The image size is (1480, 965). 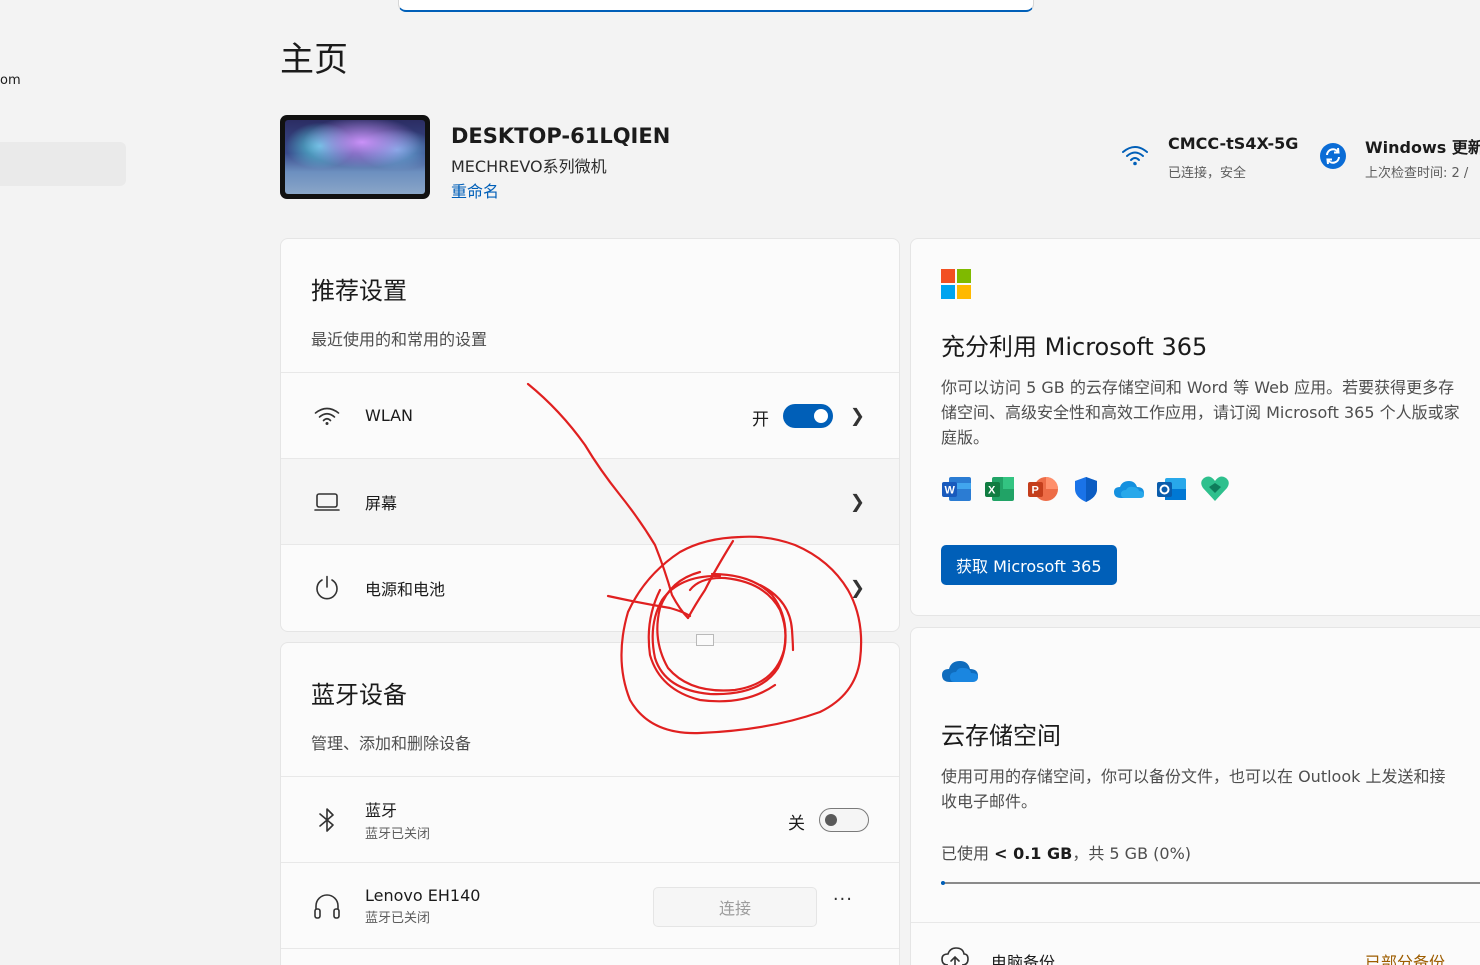 What do you see at coordinates (1043, 489) in the screenshot?
I see `powerpoint-icon: P` at bounding box center [1043, 489].